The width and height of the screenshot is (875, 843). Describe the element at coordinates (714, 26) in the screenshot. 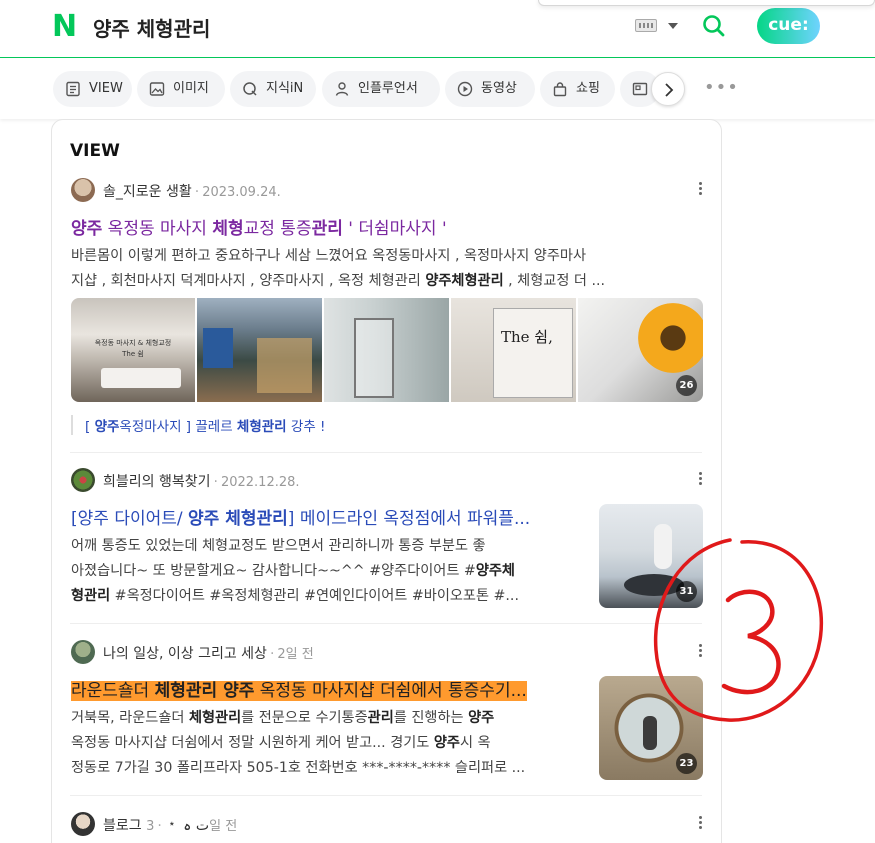

I see `search-icon` at that location.